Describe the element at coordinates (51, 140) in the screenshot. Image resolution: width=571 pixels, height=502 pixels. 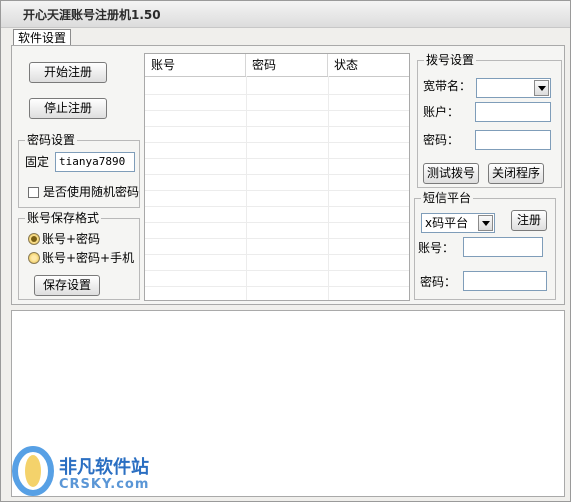
I see `password-settings-legend: 密码设置` at that location.